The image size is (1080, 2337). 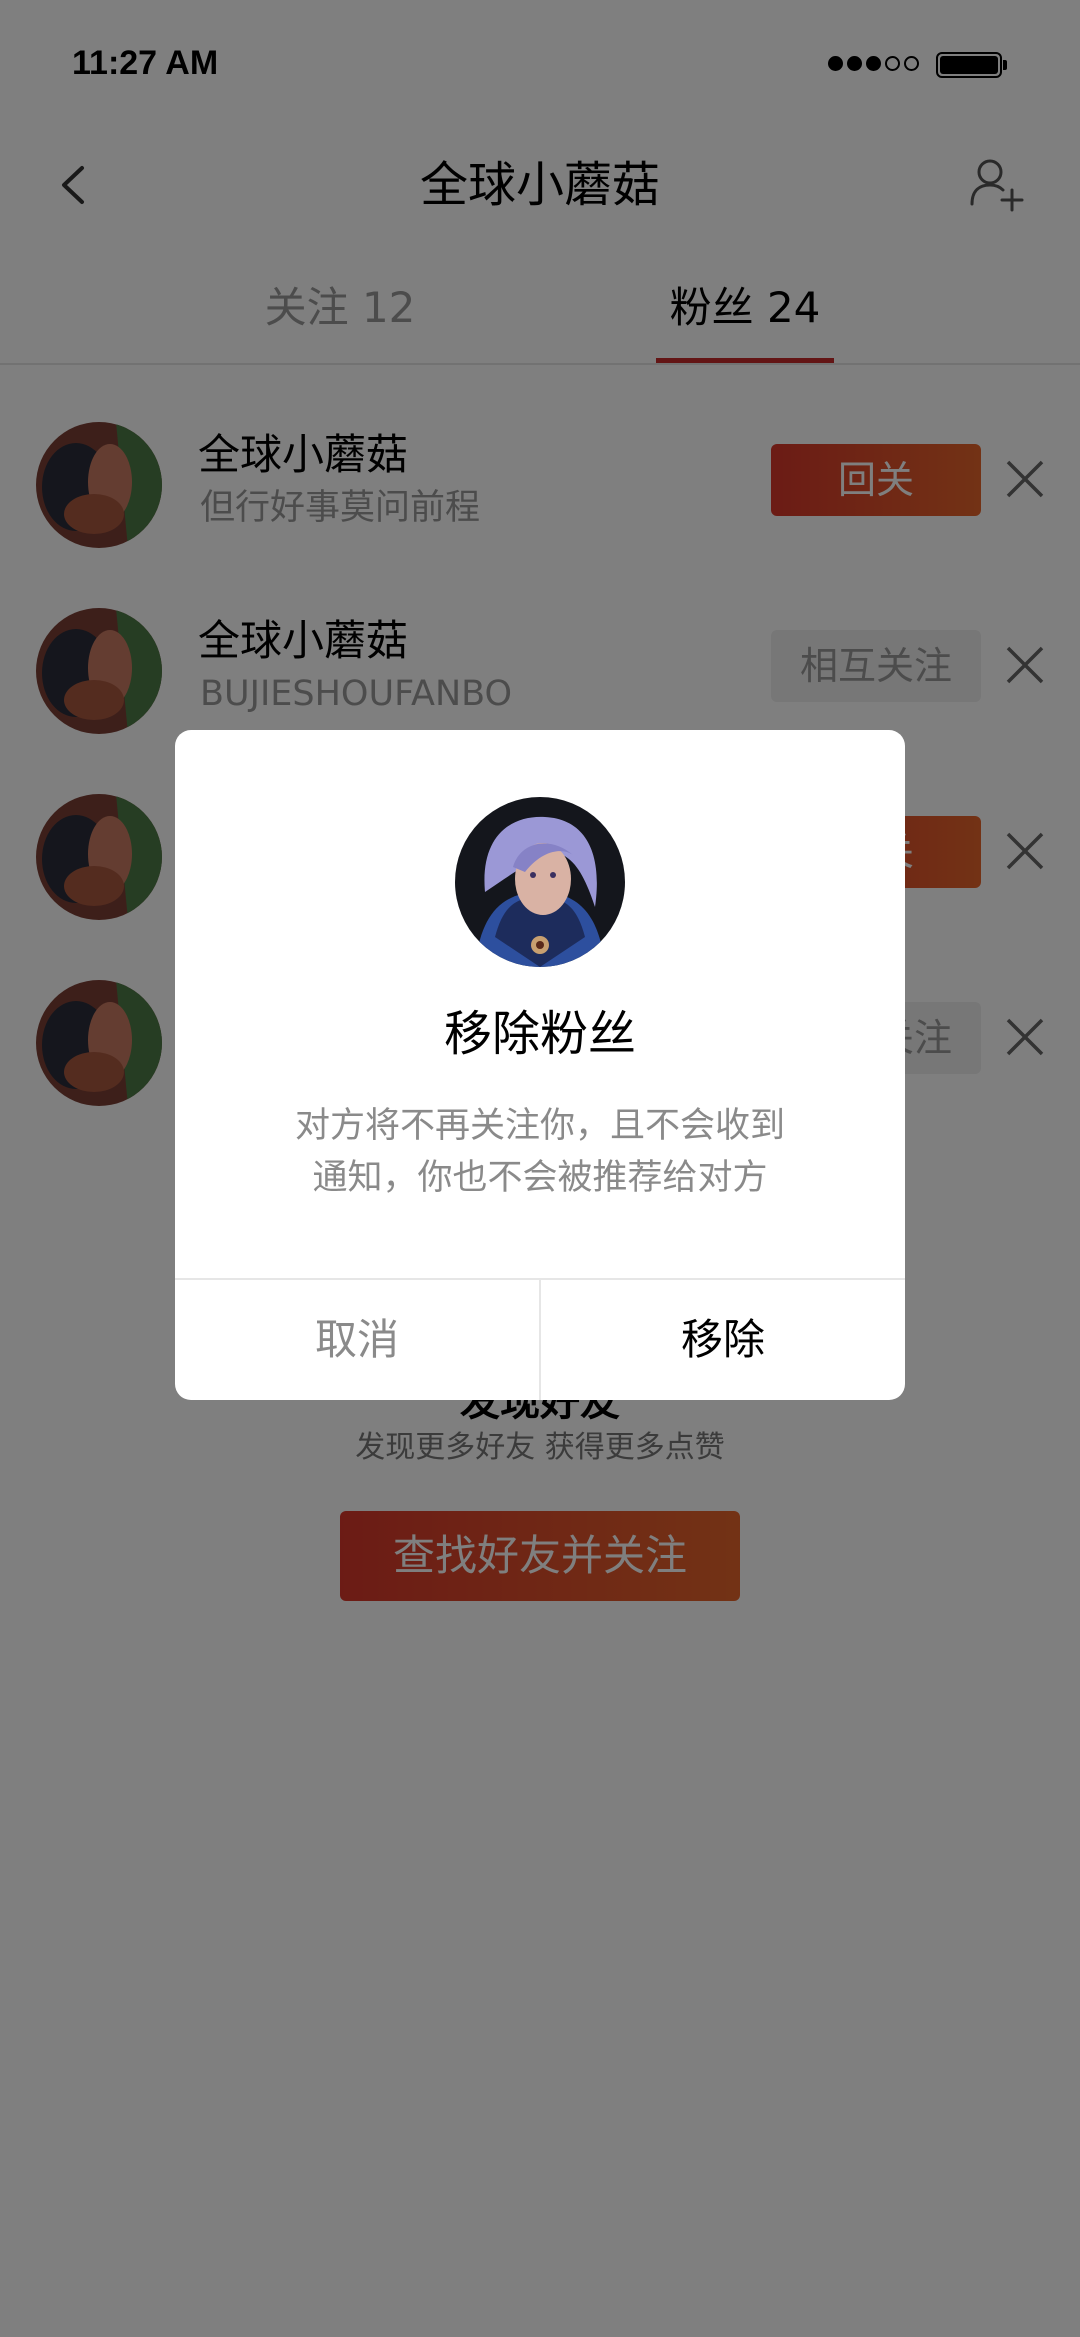 I want to click on dialog-title: 移除粉丝, so click(x=539, y=1034).